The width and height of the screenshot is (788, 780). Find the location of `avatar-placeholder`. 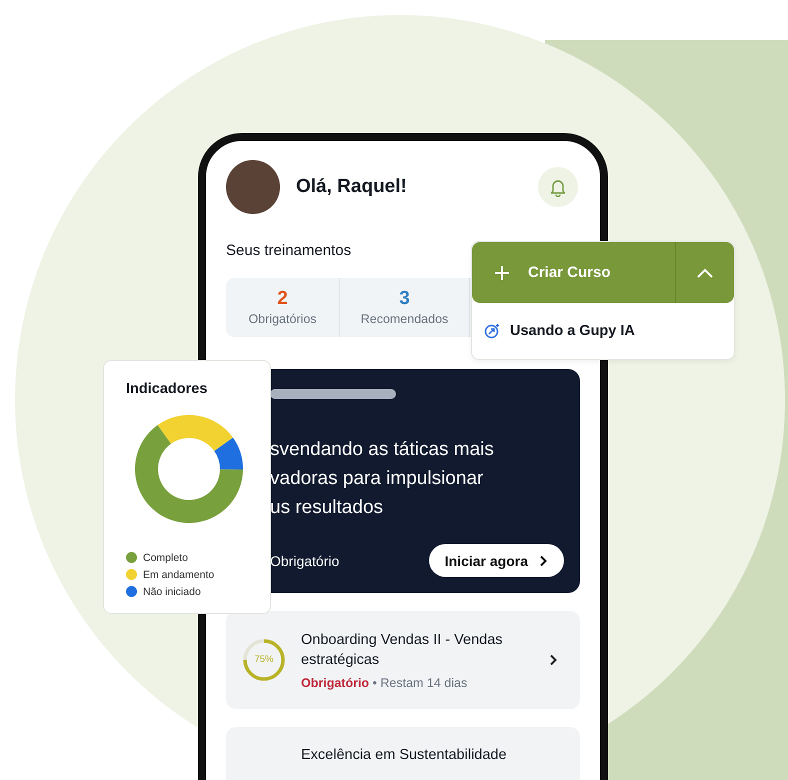

avatar-placeholder is located at coordinates (253, 187).